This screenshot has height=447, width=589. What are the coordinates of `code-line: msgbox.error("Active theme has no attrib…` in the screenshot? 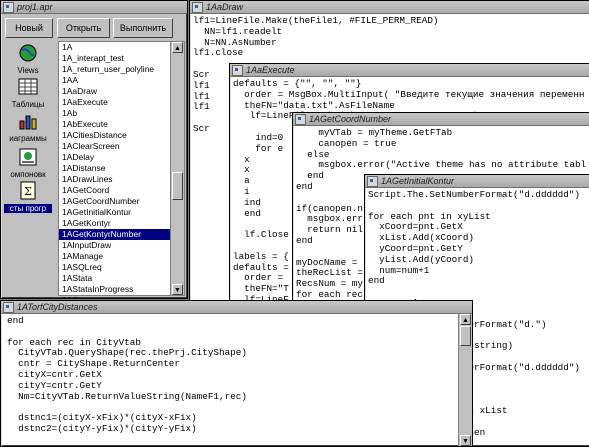 It's located at (441, 165).